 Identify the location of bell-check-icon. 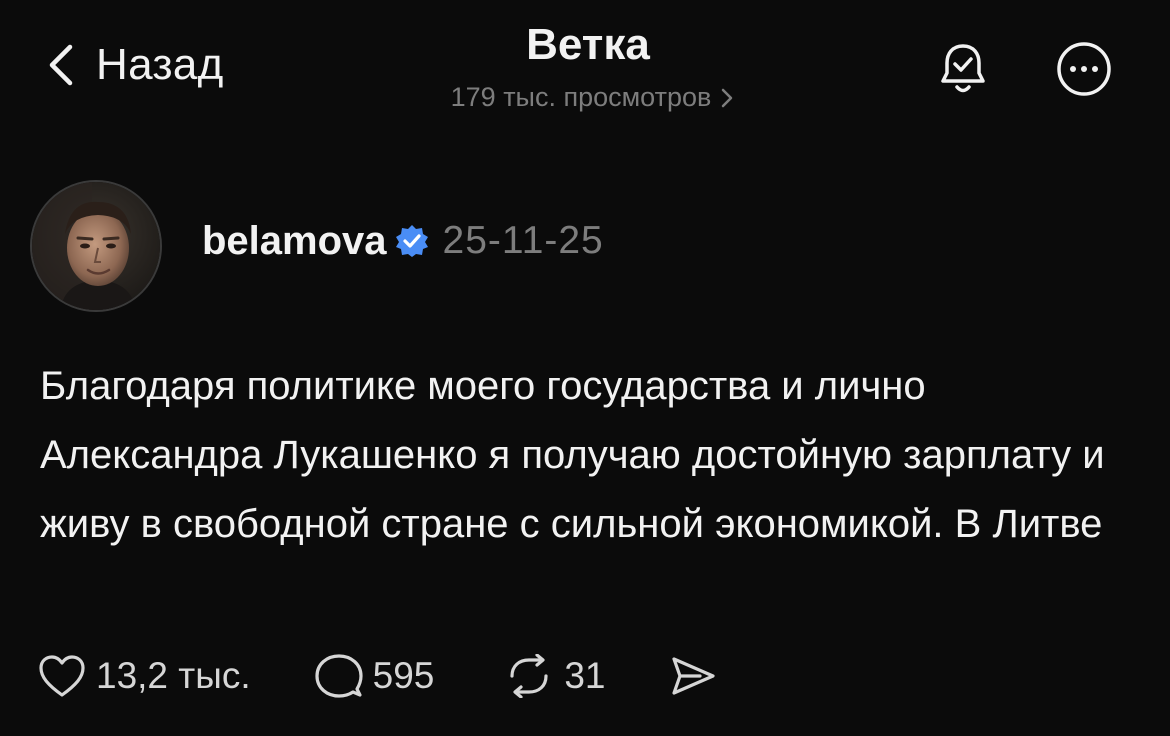
(963, 68).